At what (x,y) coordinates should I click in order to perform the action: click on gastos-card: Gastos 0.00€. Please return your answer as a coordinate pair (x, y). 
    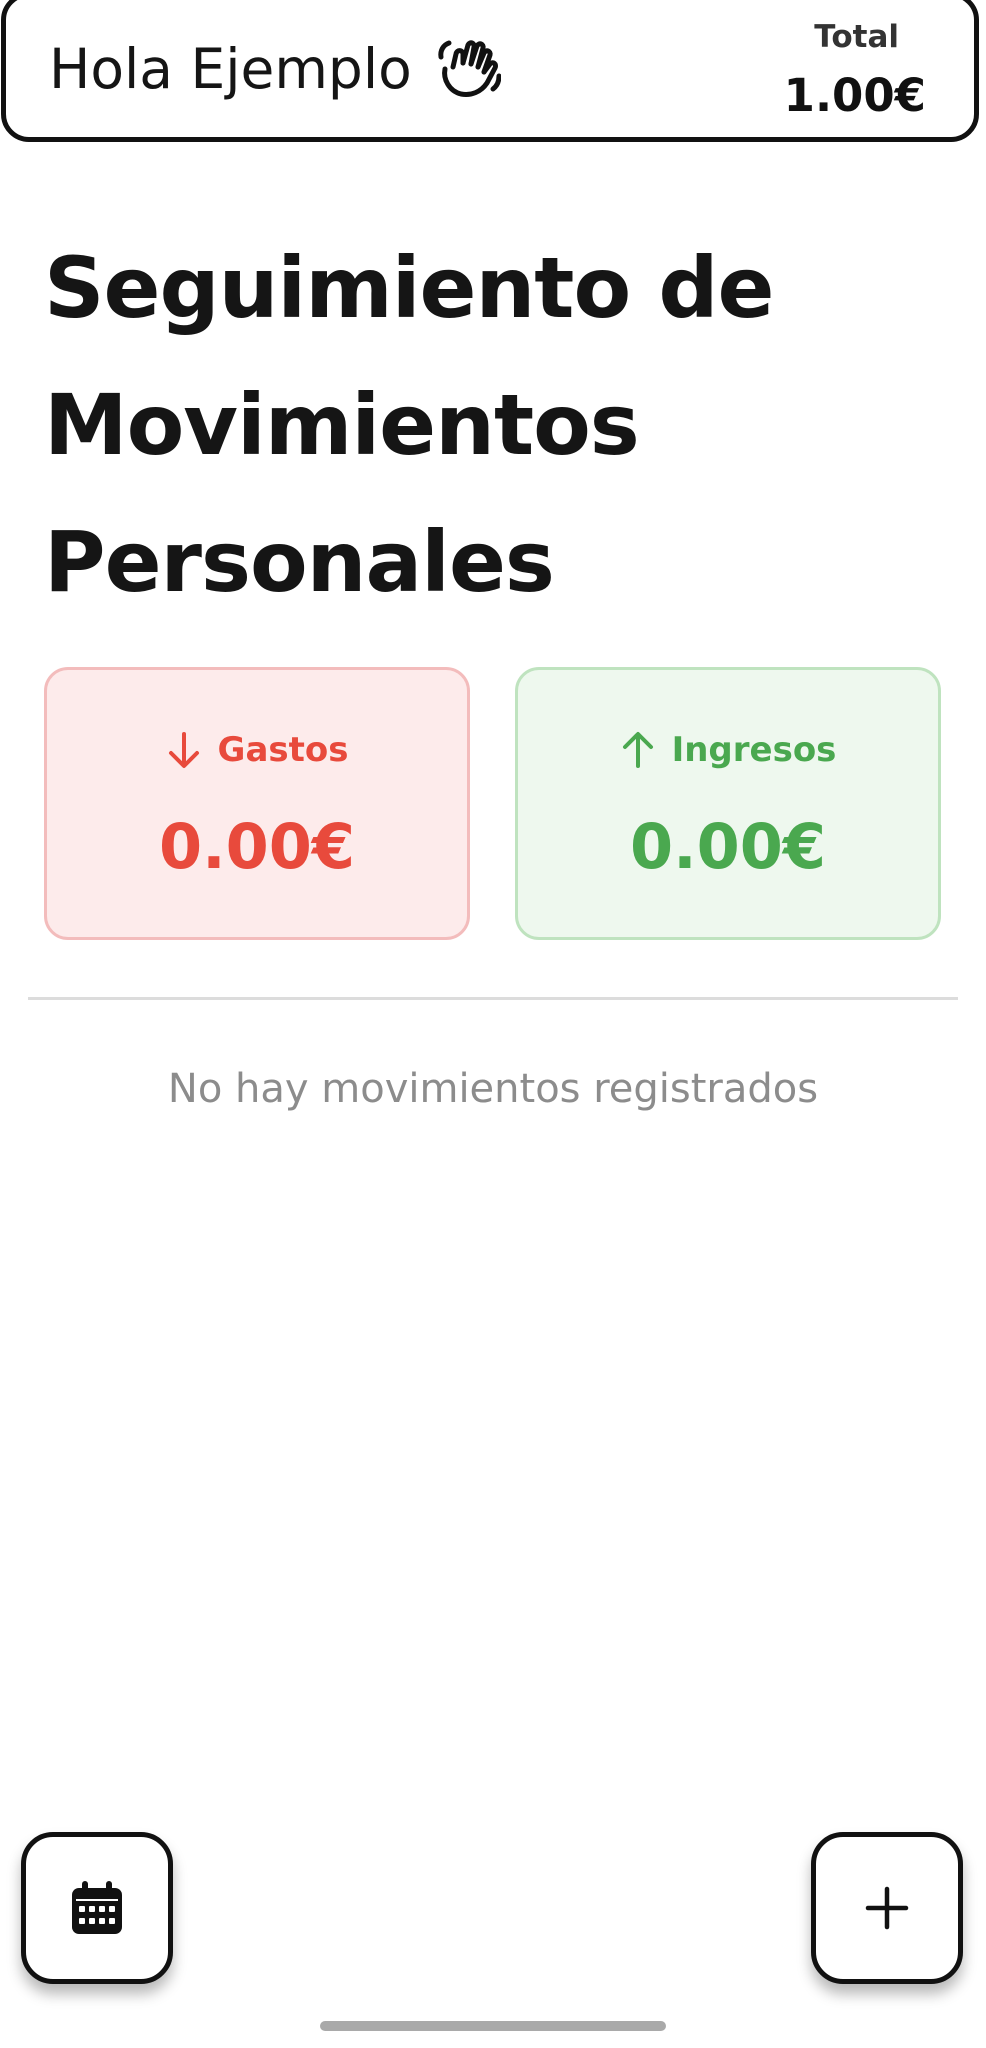
    Looking at the image, I should click on (257, 803).